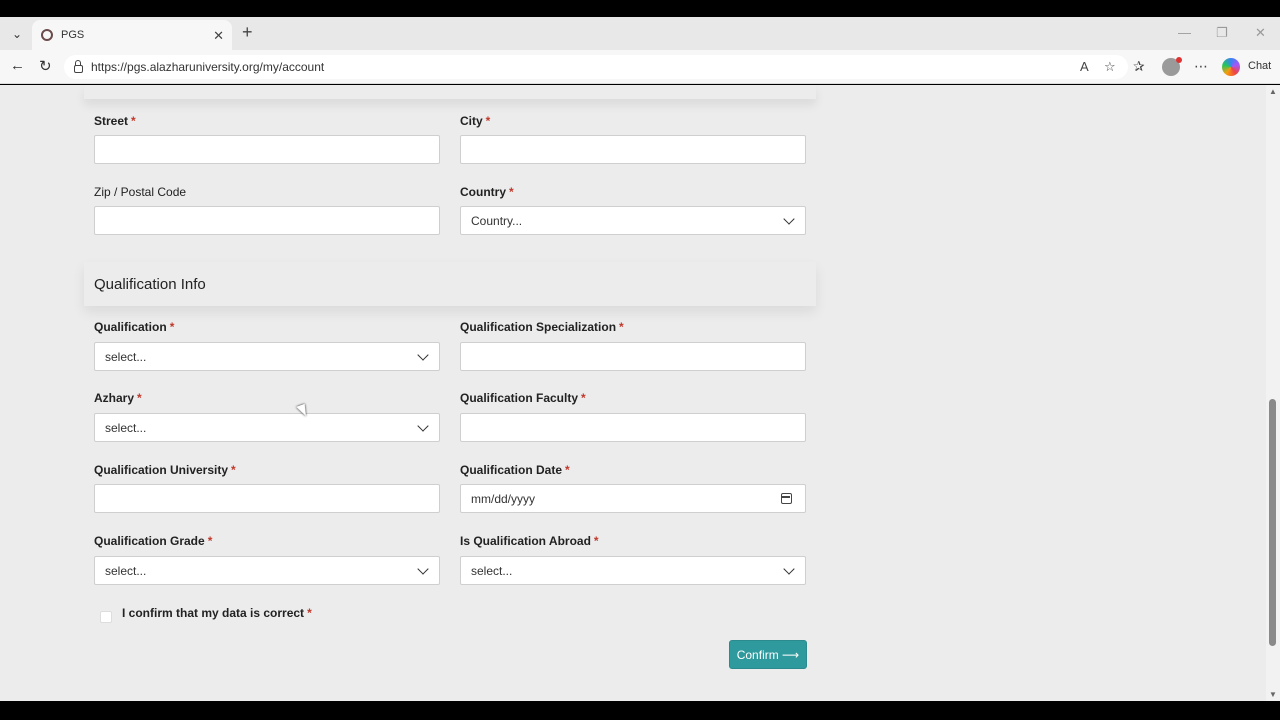  What do you see at coordinates (1110, 67) in the screenshot?
I see `favorite-star-icon: ☆` at bounding box center [1110, 67].